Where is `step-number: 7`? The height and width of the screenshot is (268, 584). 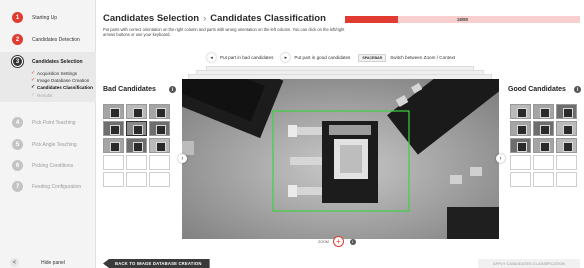
step-number: 7 is located at coordinates (17, 186).